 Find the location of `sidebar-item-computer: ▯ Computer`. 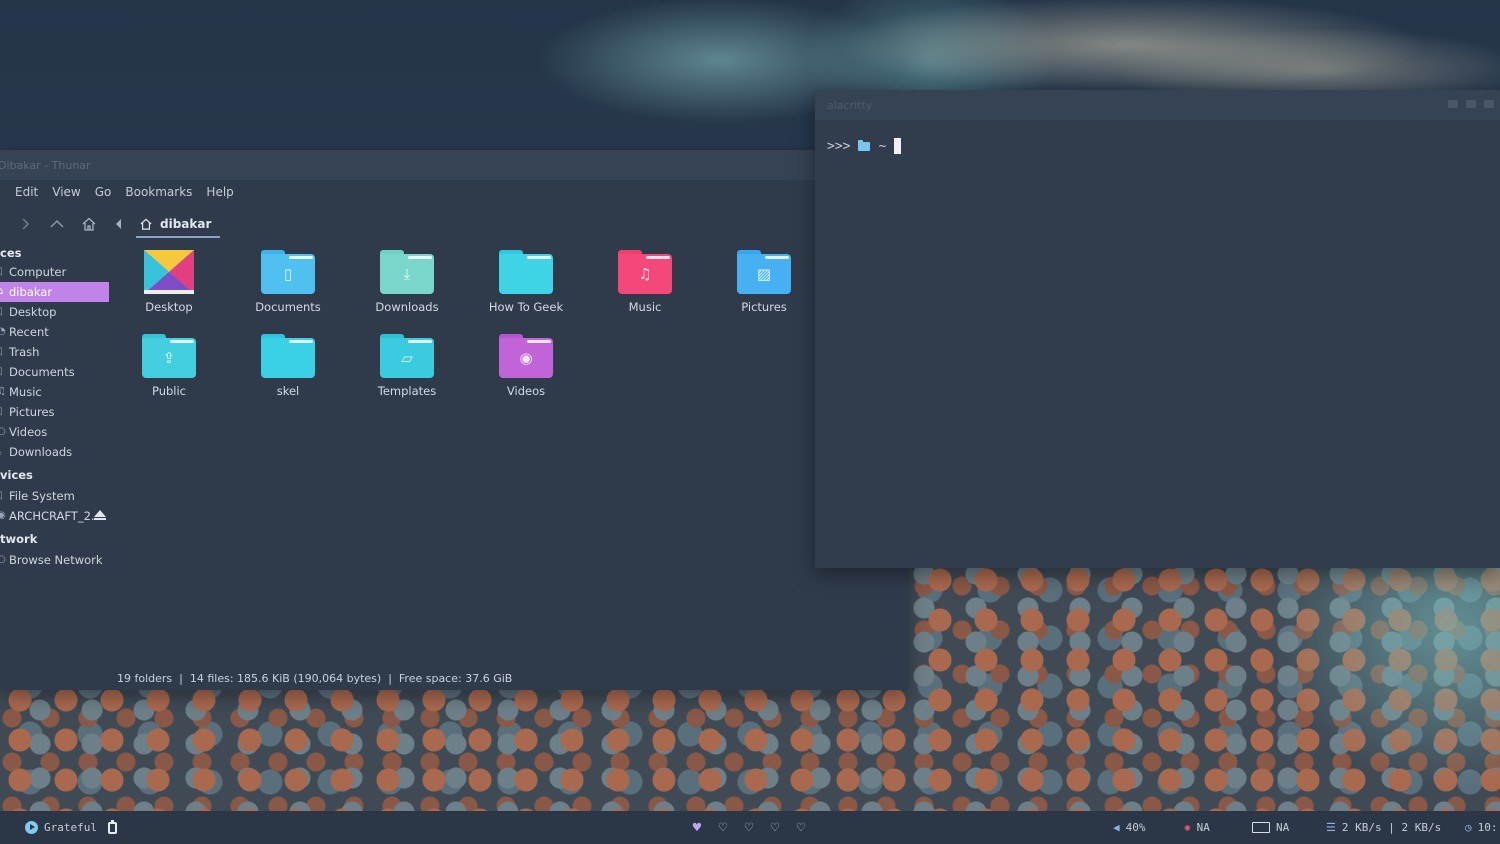

sidebar-item-computer: ▯ Computer is located at coordinates (56, 272).